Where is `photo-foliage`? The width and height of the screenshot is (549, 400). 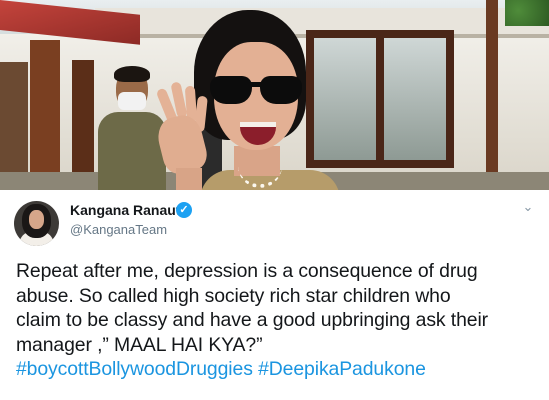
photo-foliage is located at coordinates (527, 13).